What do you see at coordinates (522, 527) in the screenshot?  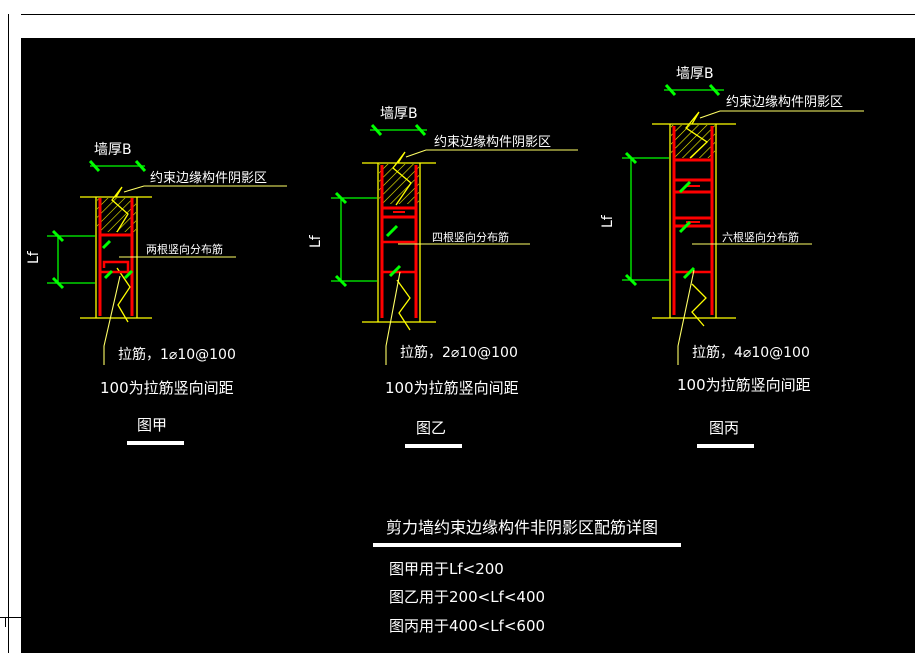 I see `summary-title: 剪力墙约束边缘构件非阴影区配筋详图` at bounding box center [522, 527].